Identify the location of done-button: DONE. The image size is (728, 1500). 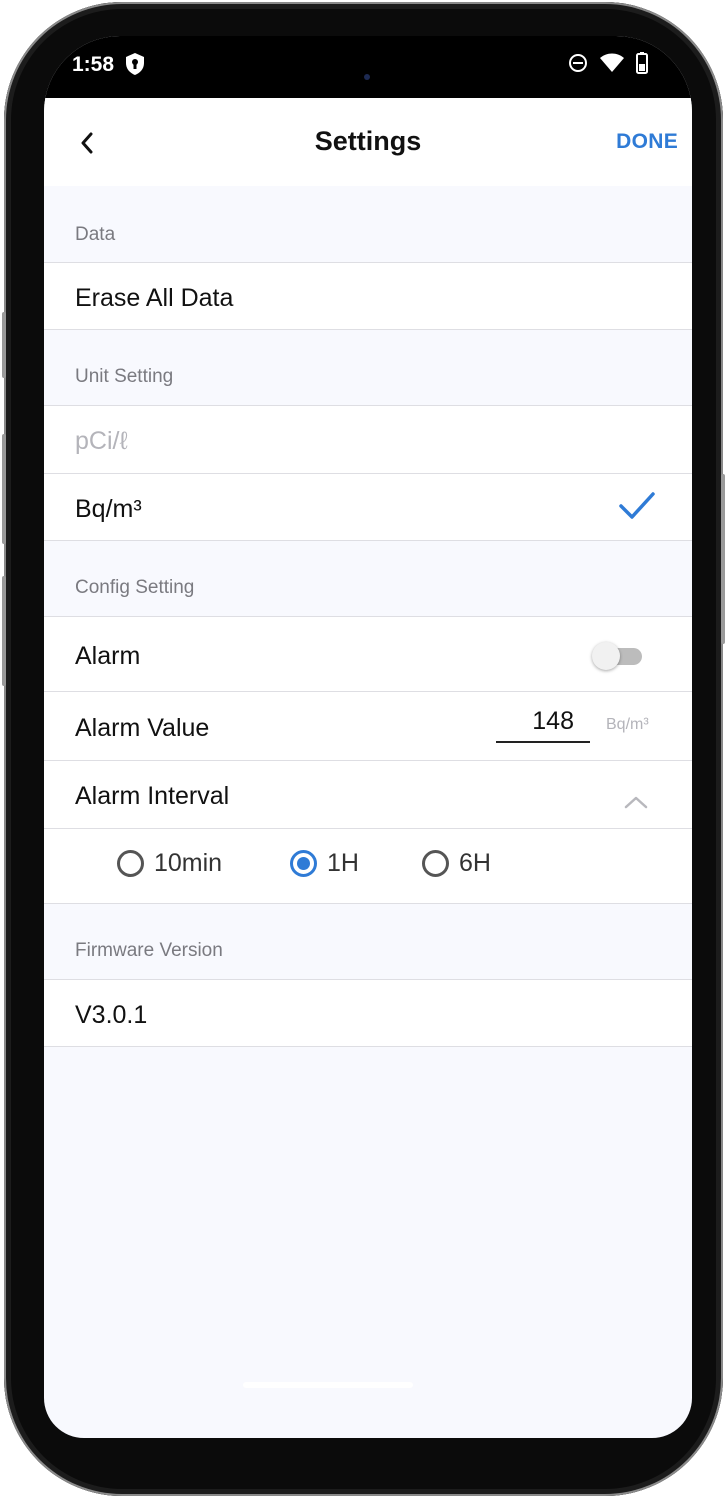
(647, 142).